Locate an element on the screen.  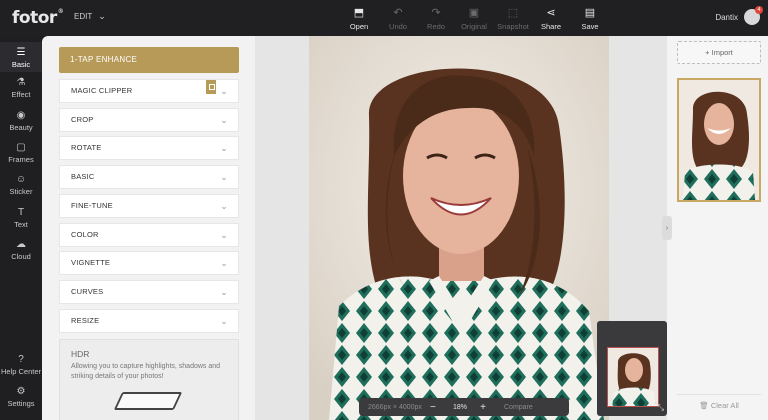
nav-label-cloud: Cloud is located at coordinates (21, 256).